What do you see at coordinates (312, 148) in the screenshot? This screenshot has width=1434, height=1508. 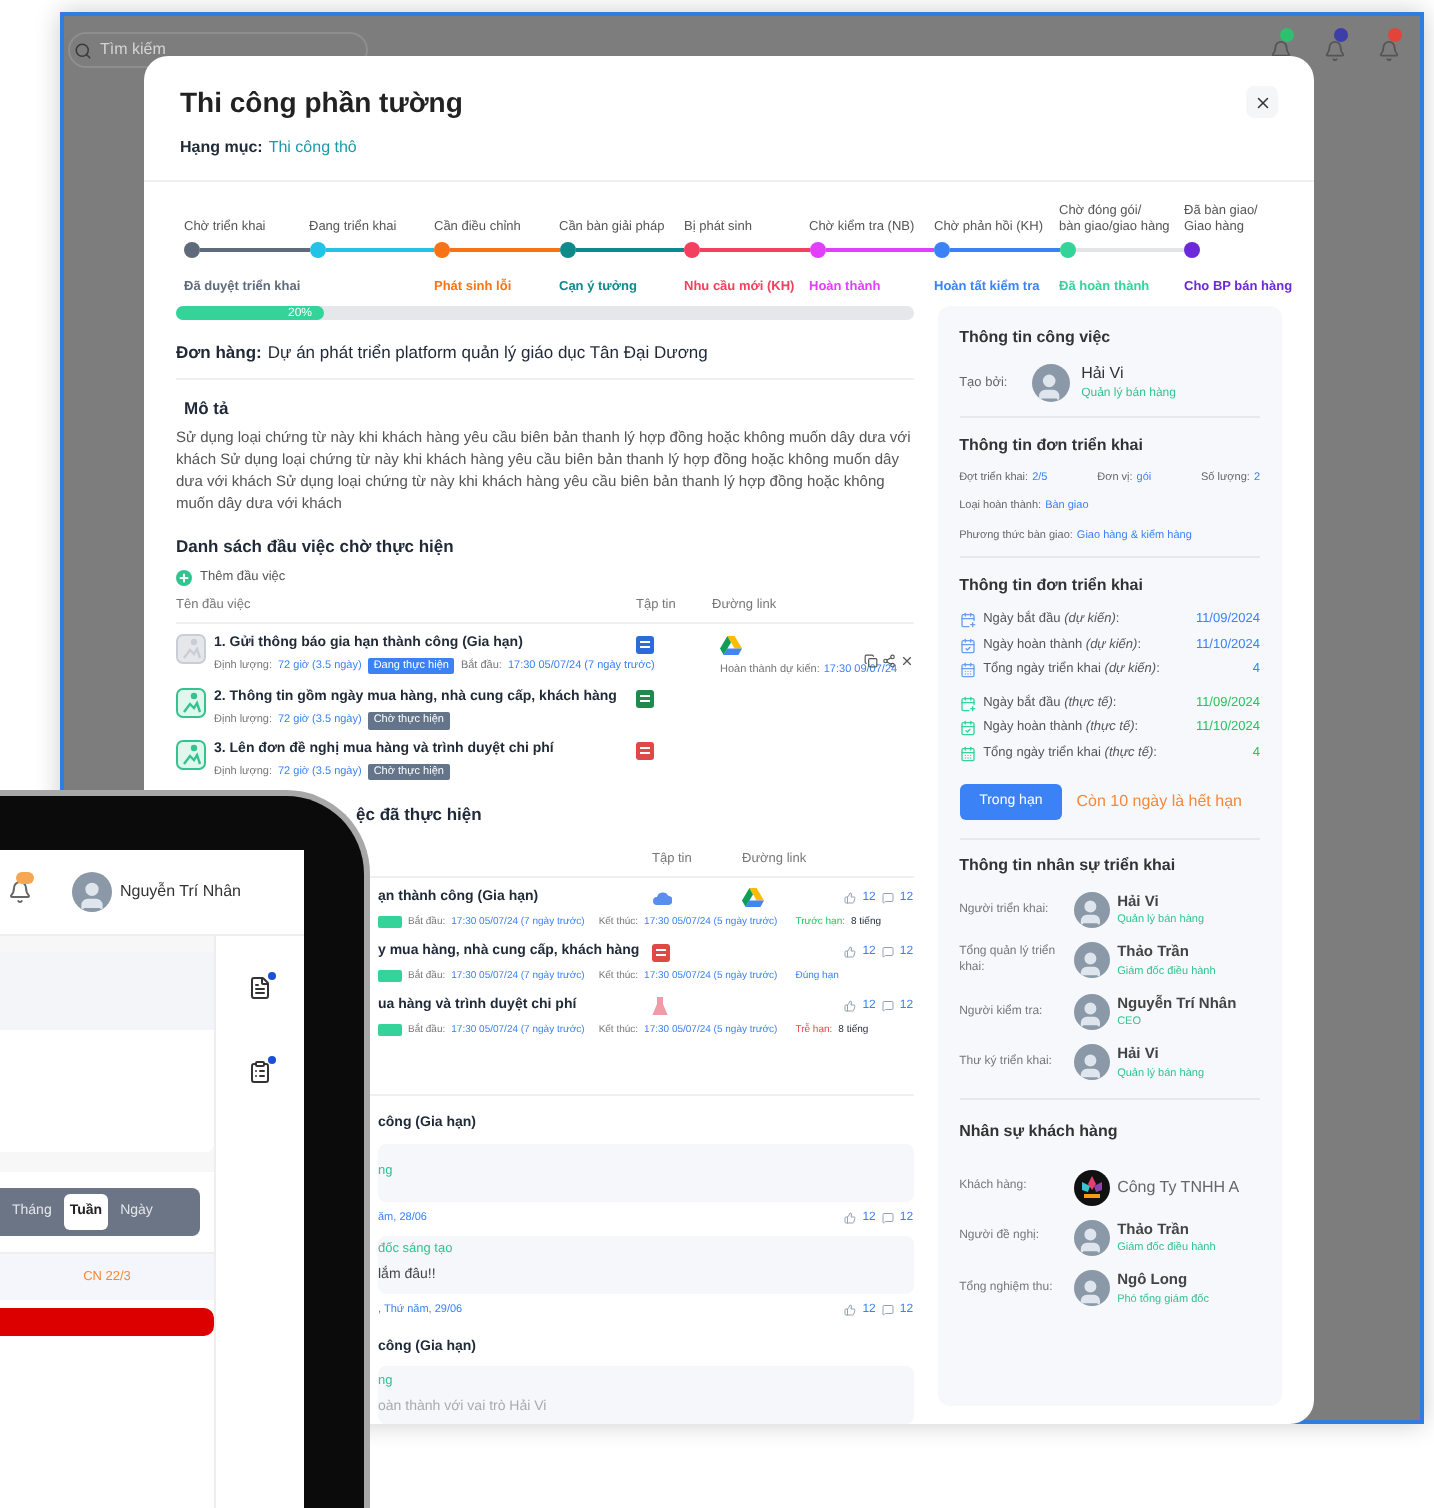 I see `category-value: Thi công thô` at bounding box center [312, 148].